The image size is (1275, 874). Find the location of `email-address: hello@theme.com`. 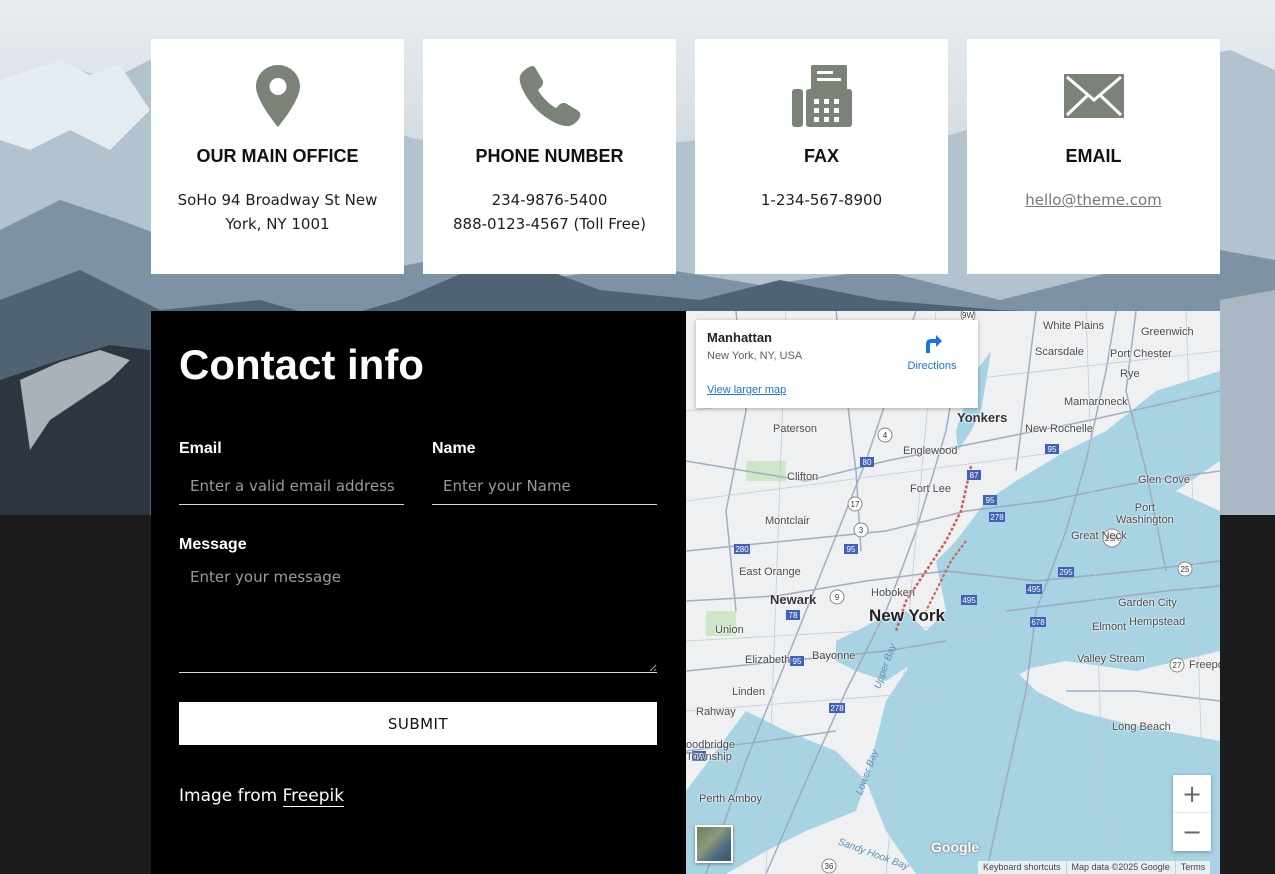

email-address: hello@theme.com is located at coordinates (1093, 200).